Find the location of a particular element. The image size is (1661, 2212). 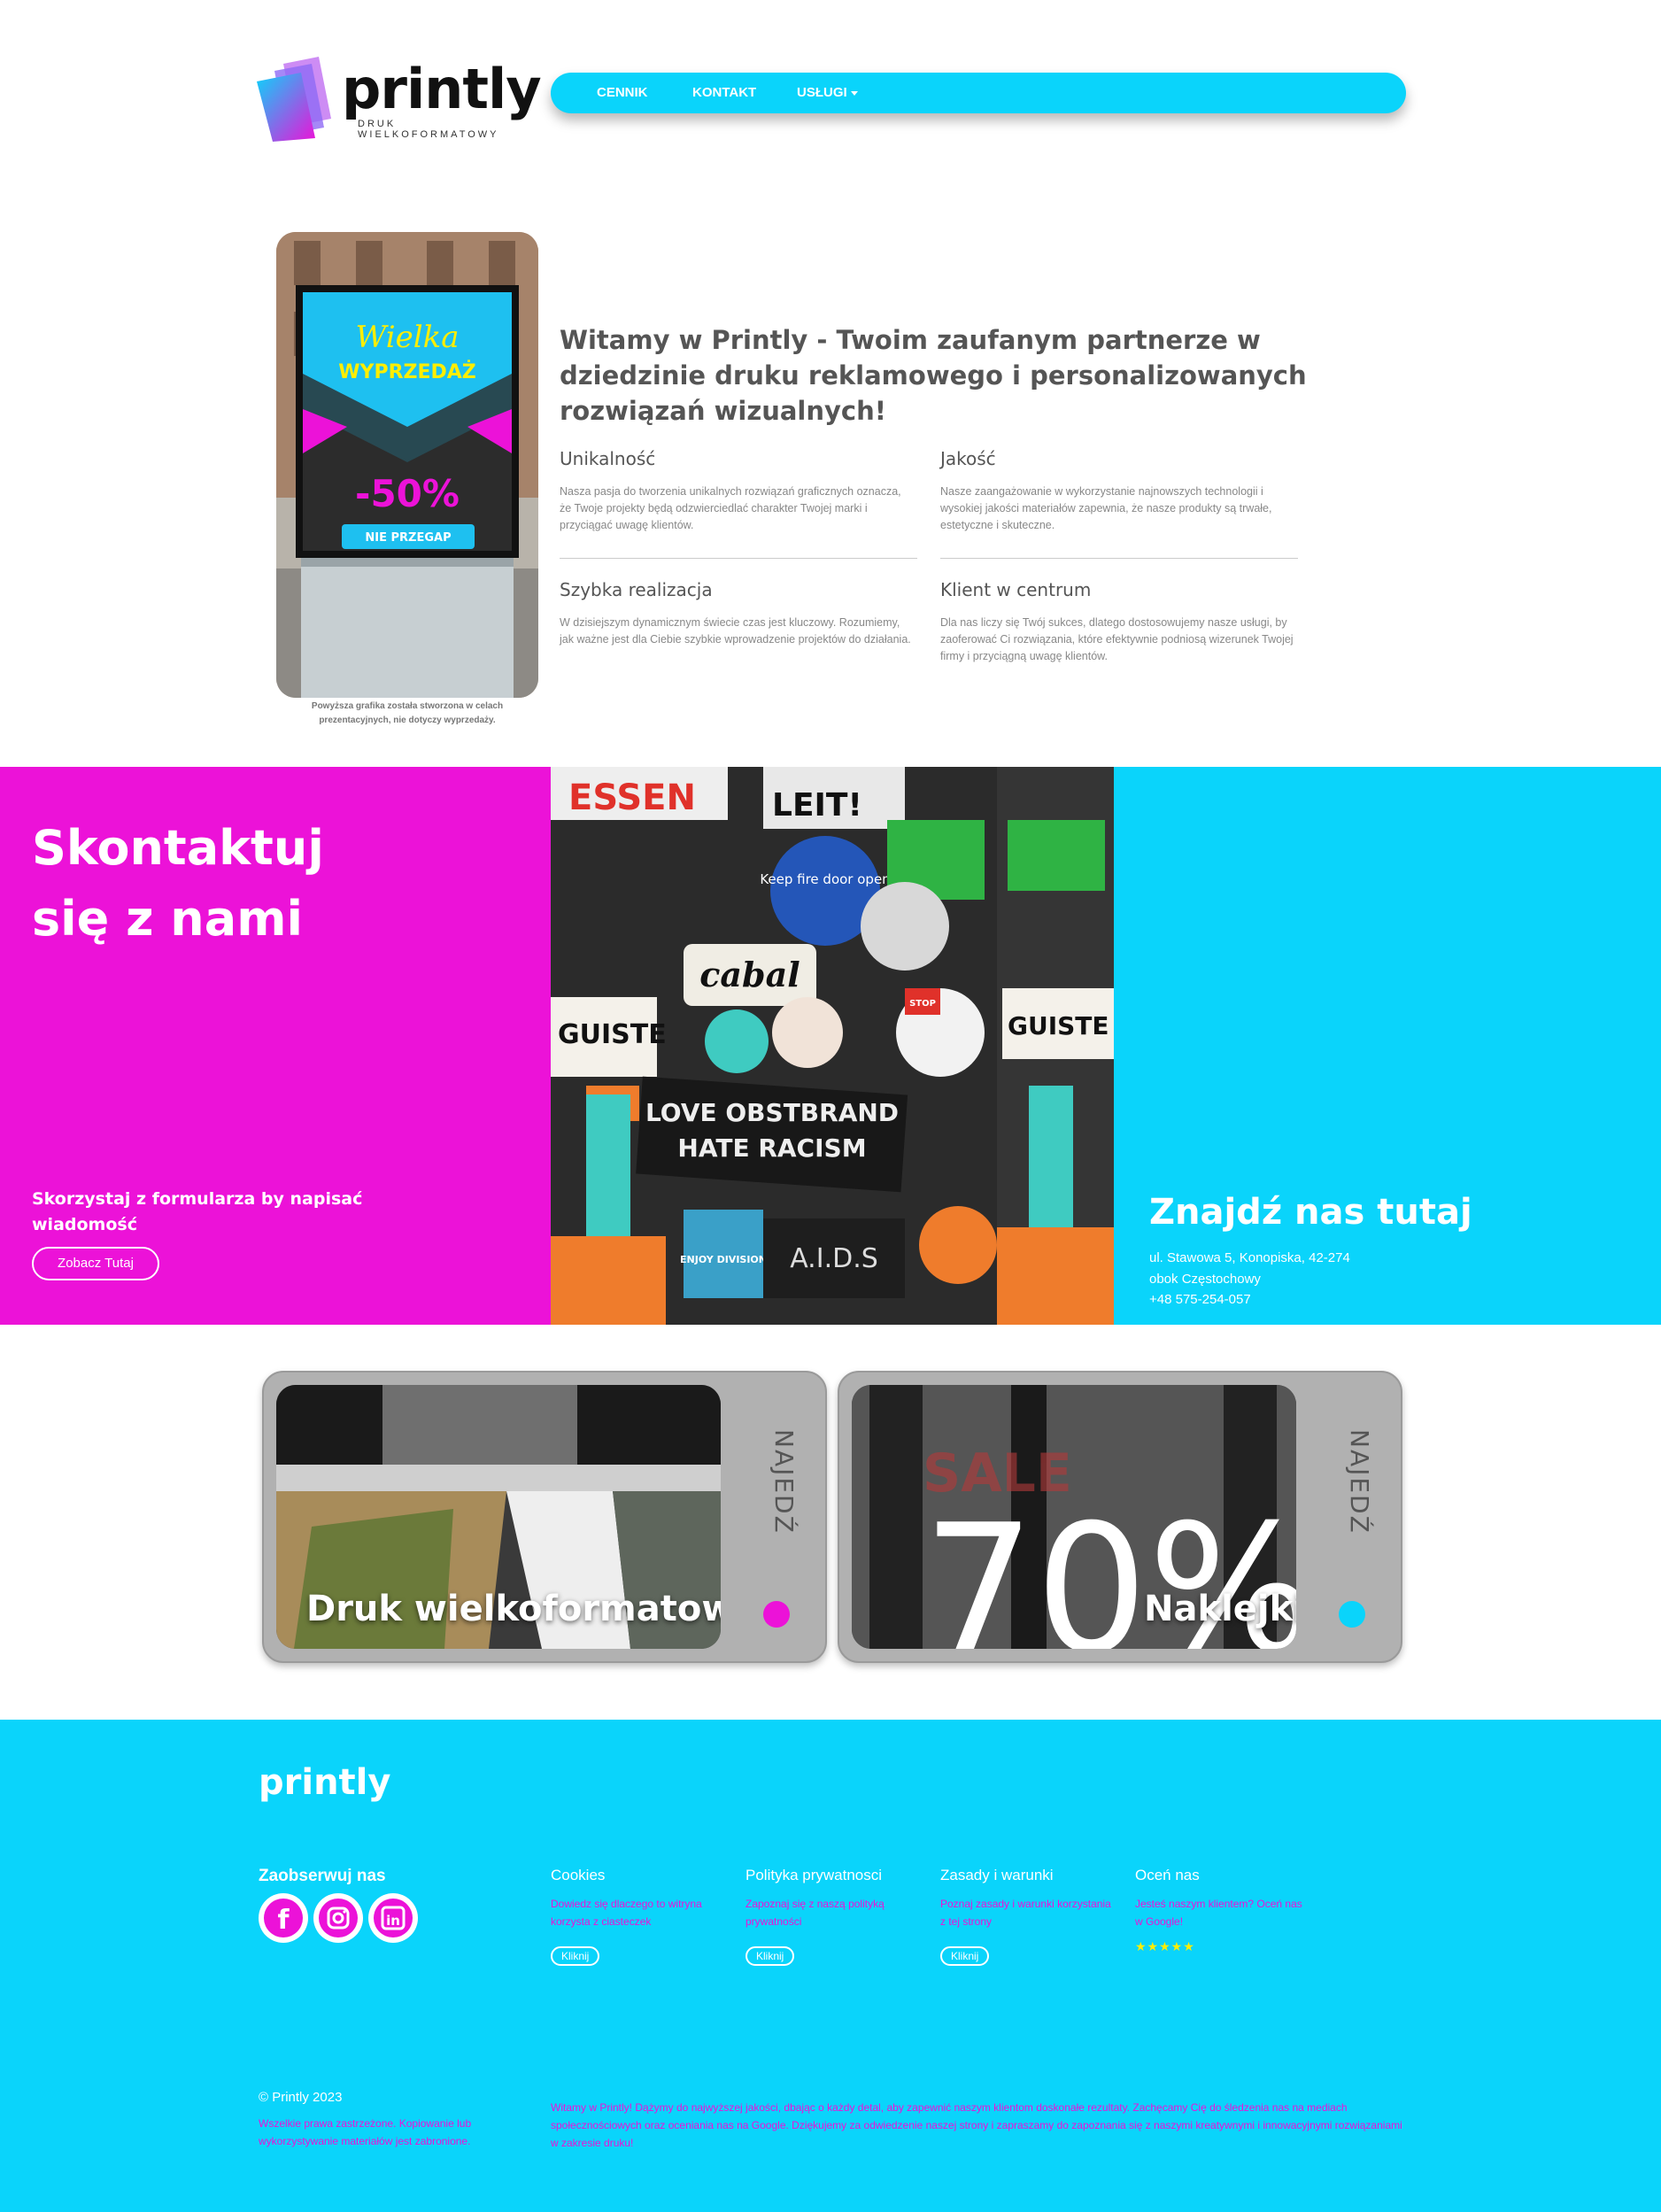

hero-image: Wielka WYPRZEDAŻ -50% NIE PRZEGAP is located at coordinates (407, 465).